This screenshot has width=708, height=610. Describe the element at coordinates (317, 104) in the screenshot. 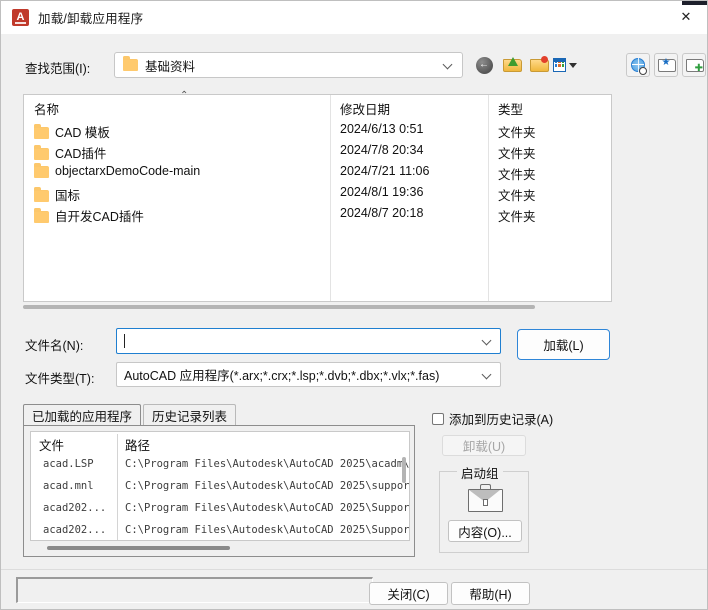

I see `file-list-header: ⌃ 名称 修改日期 类型` at that location.